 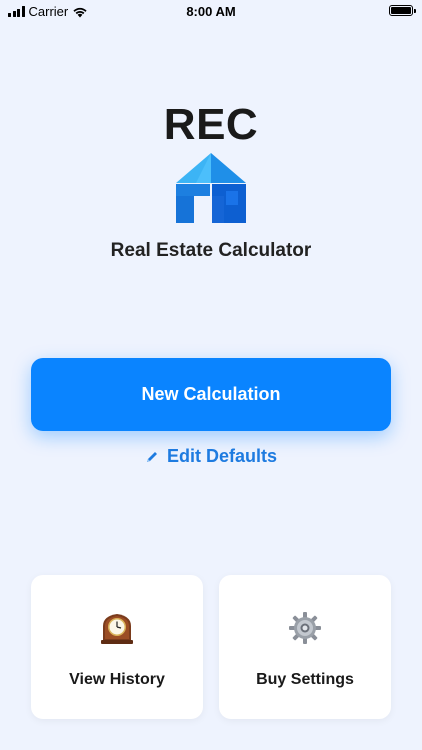 I want to click on app-name: Real Estate Calculator, so click(x=211, y=250).